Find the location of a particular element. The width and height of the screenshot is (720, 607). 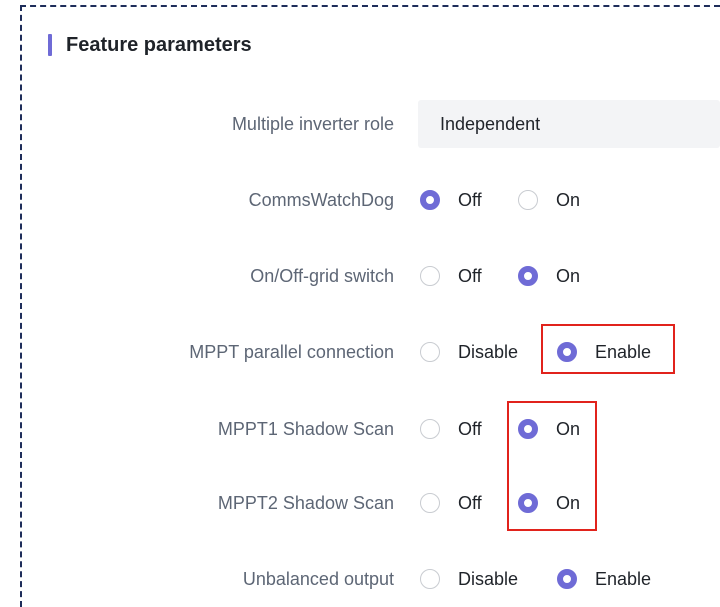

multiple-inverter-role-value: Independent is located at coordinates (490, 124).